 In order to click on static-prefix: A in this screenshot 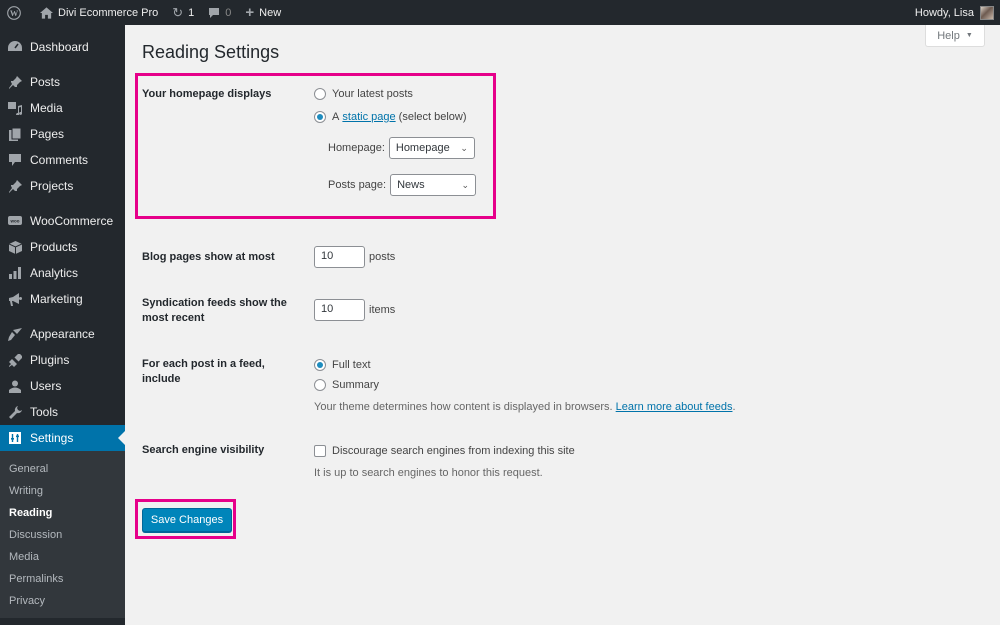, I will do `click(336, 117)`.